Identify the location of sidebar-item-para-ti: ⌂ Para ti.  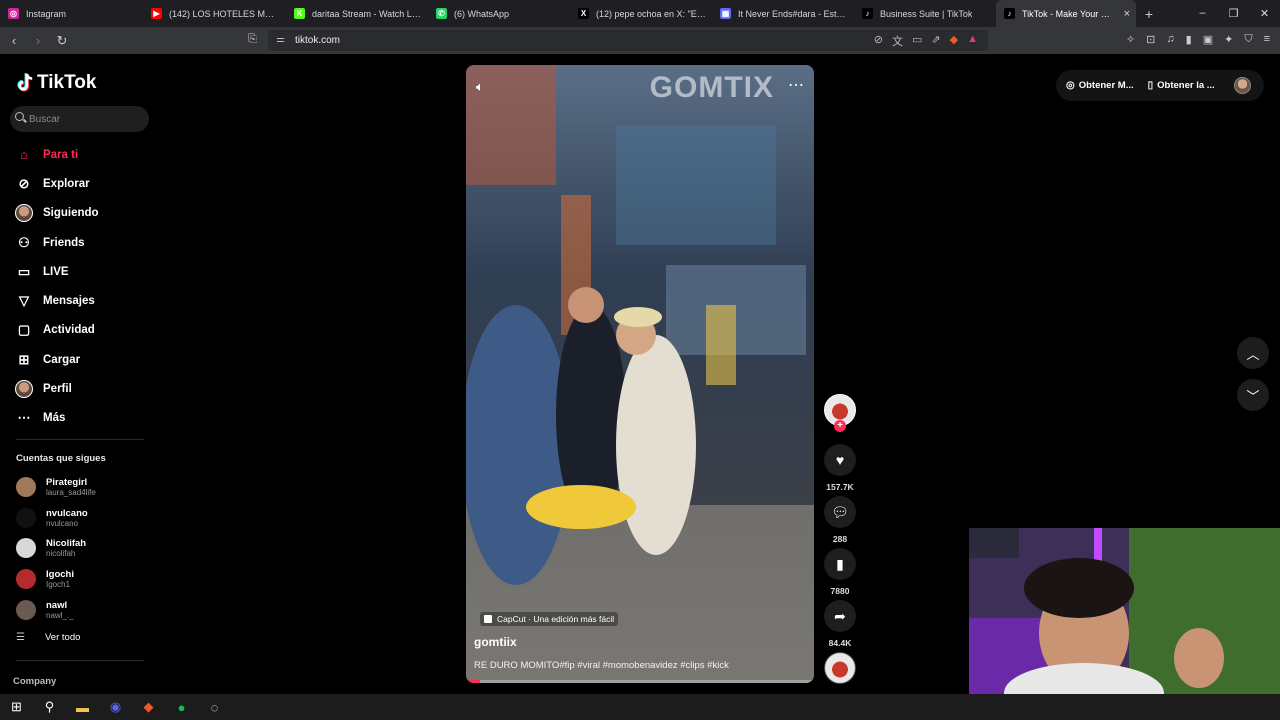
(80, 154).